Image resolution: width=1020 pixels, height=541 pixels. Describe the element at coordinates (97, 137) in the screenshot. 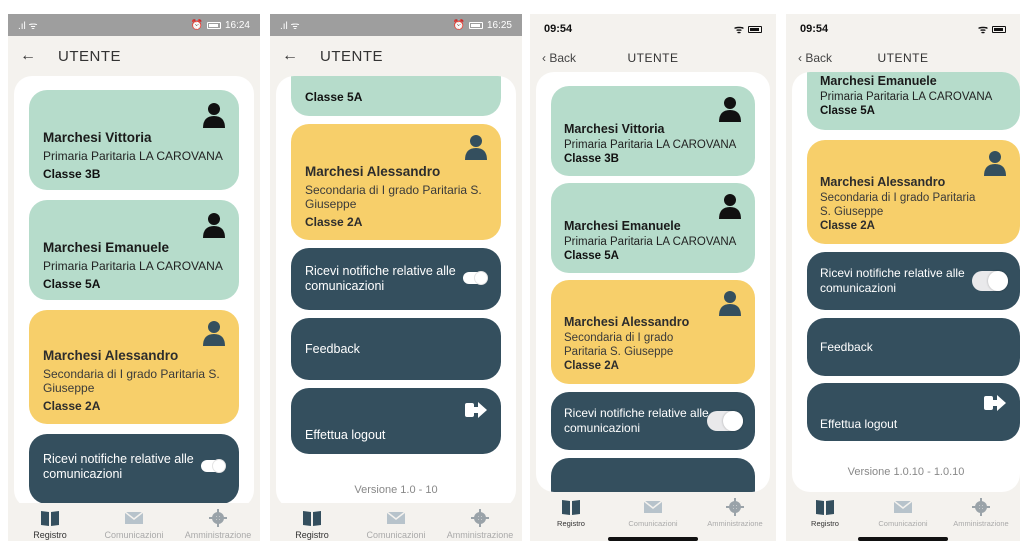

I see `student-name: Marchesi Vittoria` at that location.